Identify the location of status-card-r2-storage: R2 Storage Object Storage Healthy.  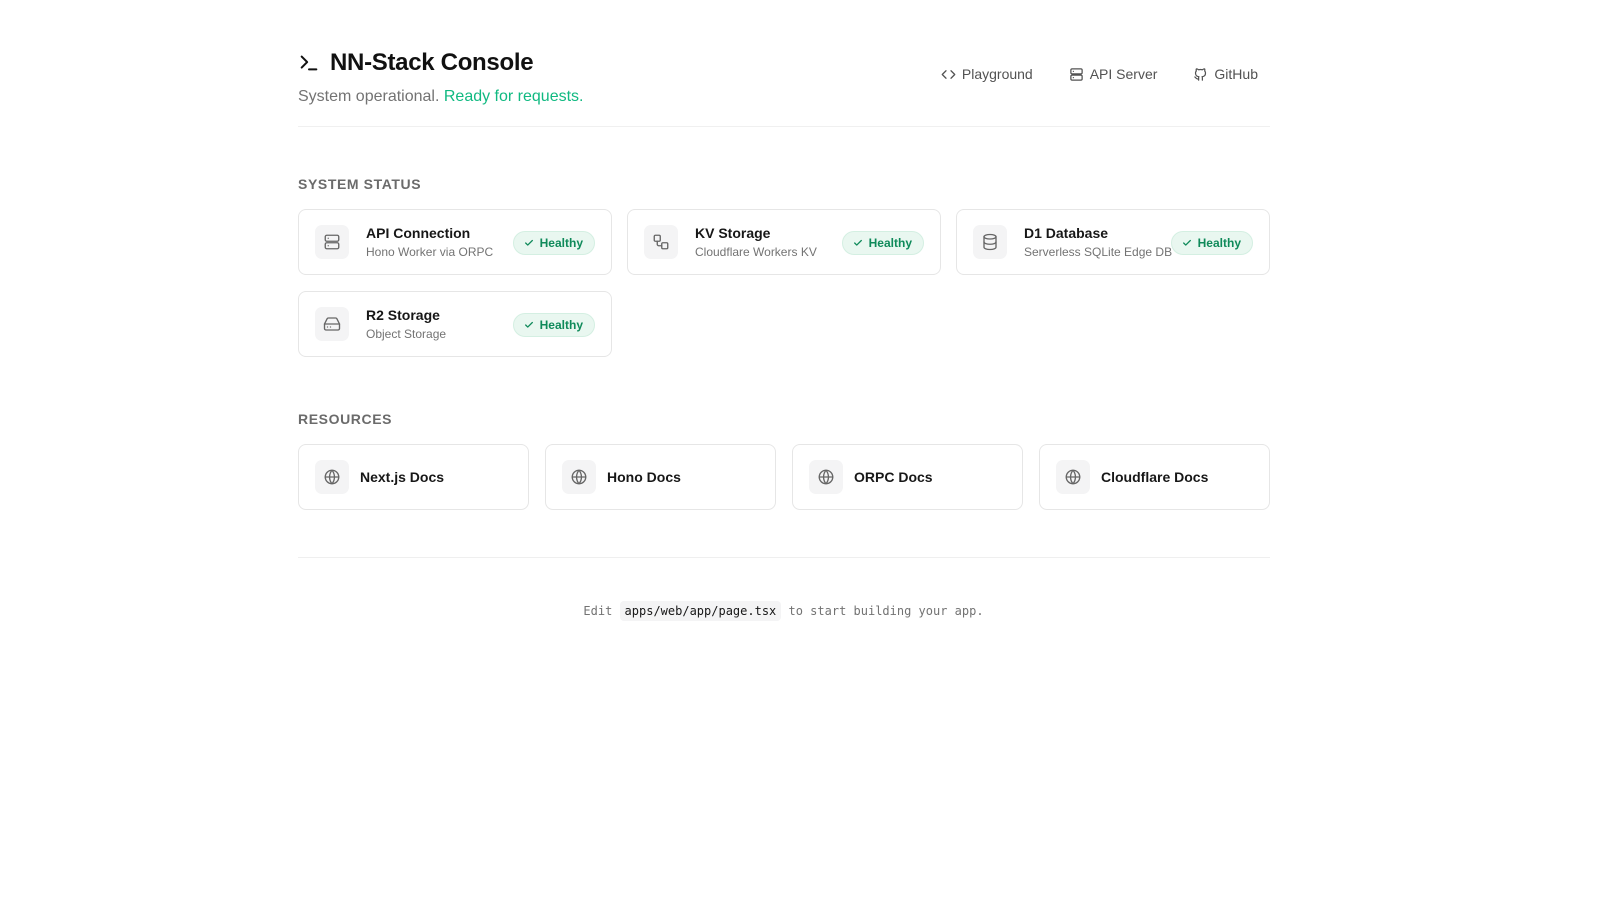
(455, 324).